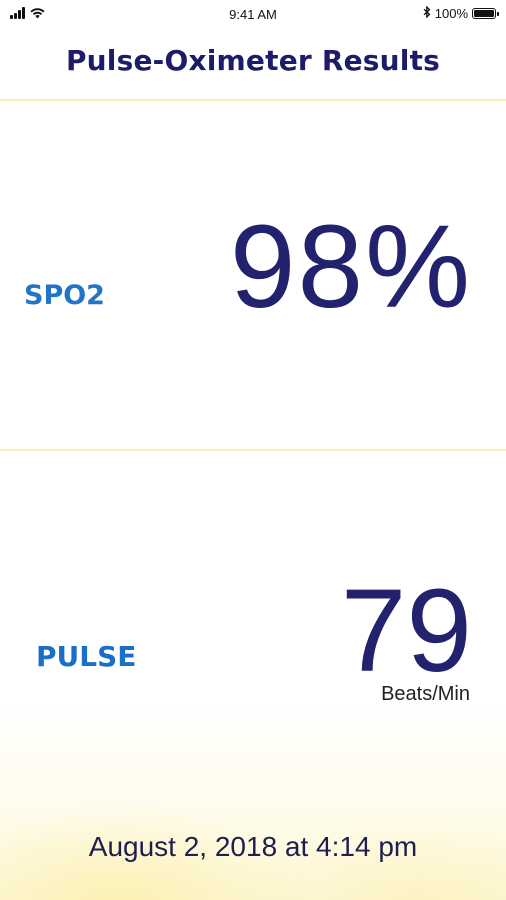 This screenshot has width=506, height=900. Describe the element at coordinates (86, 656) in the screenshot. I see `pulse-label: PULSE` at that location.